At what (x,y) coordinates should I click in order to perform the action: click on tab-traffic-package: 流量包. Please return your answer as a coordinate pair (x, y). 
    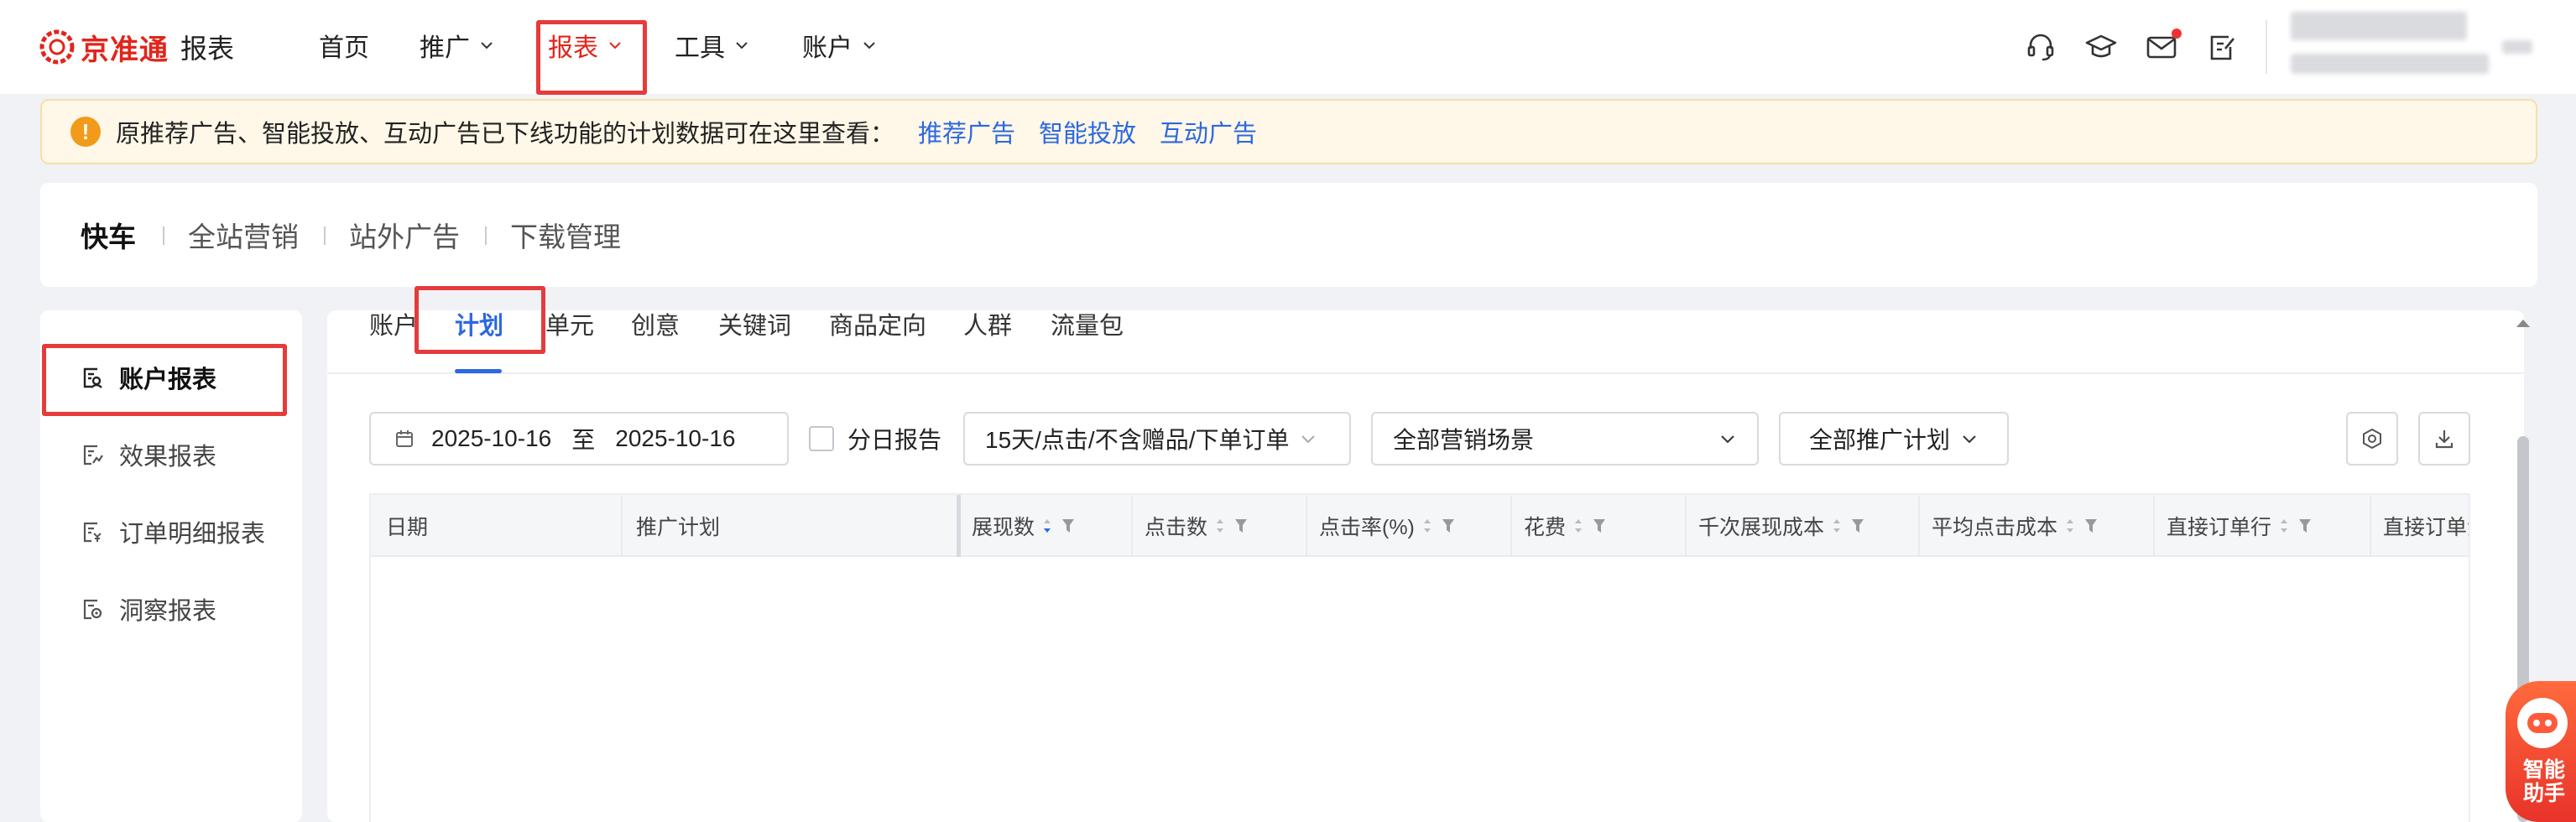
    Looking at the image, I should click on (1087, 323).